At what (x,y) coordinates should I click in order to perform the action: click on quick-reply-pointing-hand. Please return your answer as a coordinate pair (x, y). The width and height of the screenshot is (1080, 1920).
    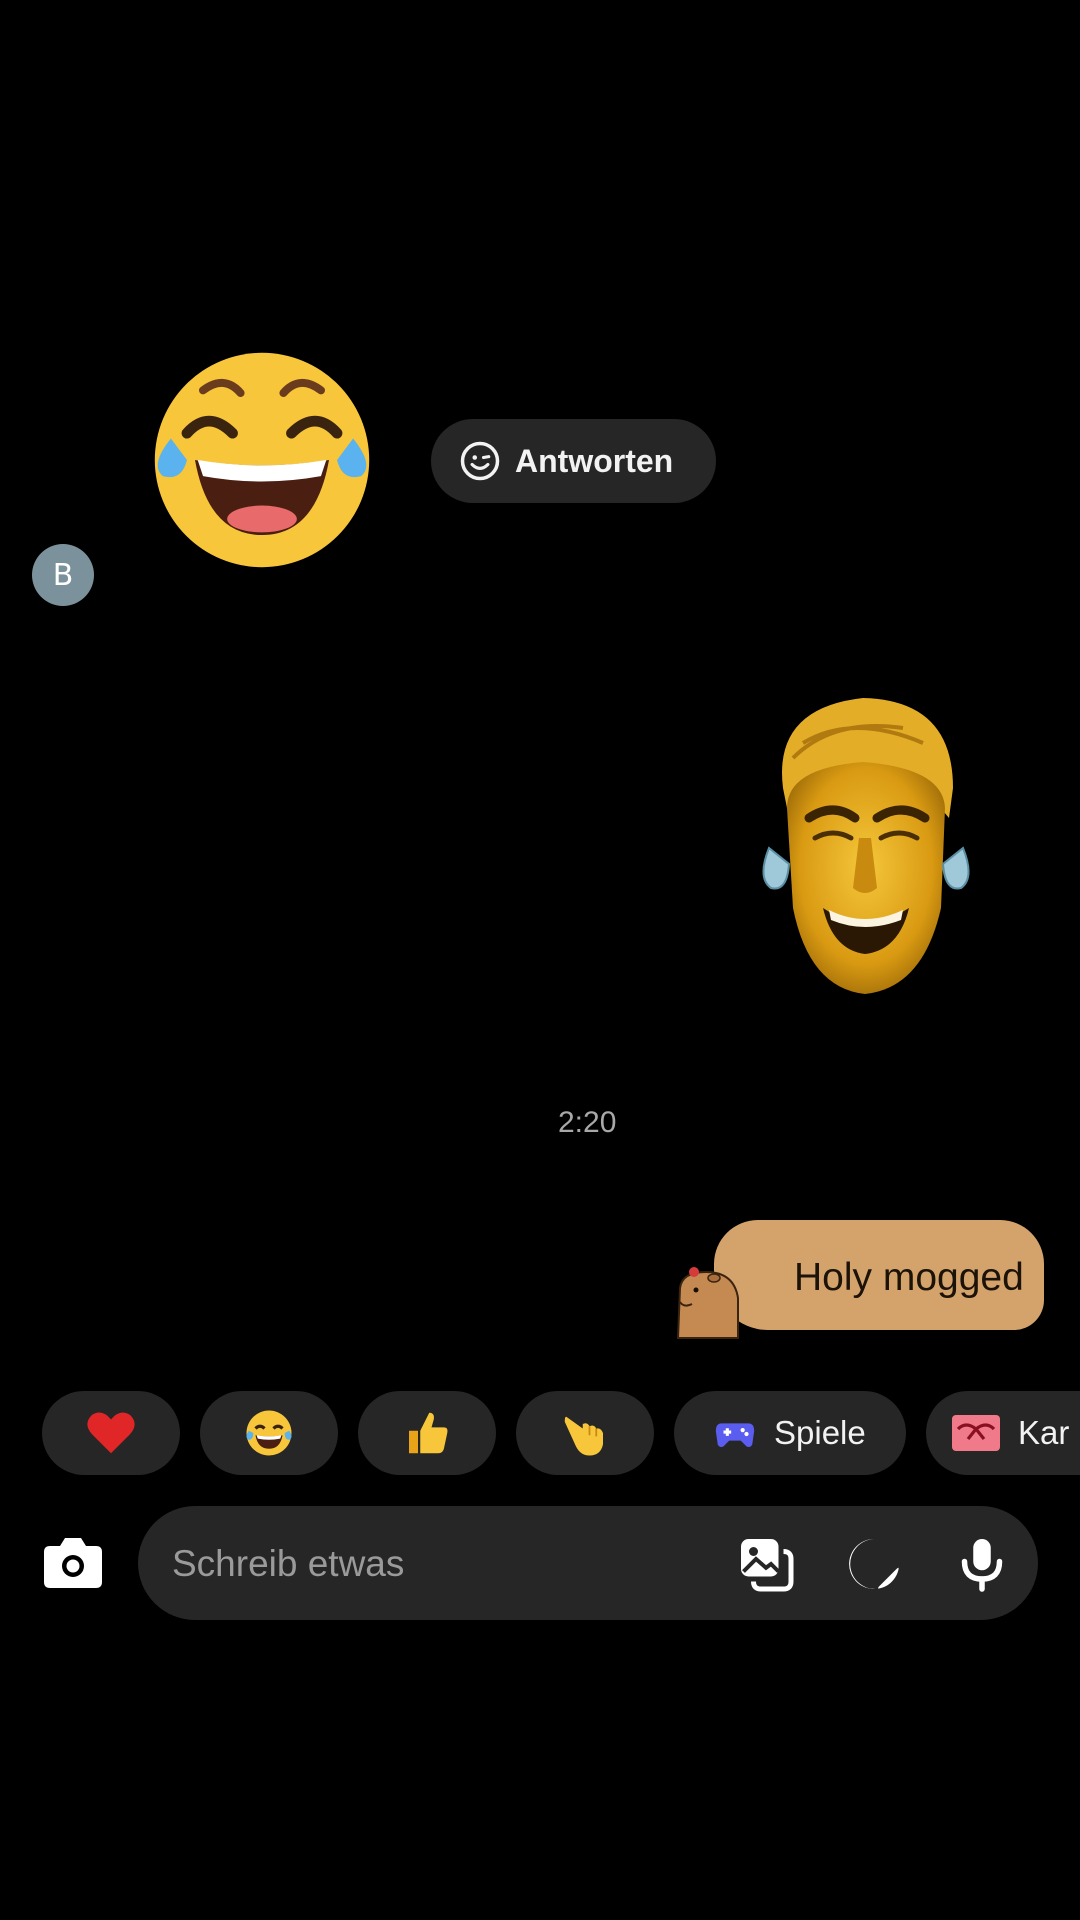
    Looking at the image, I should click on (585, 1433).